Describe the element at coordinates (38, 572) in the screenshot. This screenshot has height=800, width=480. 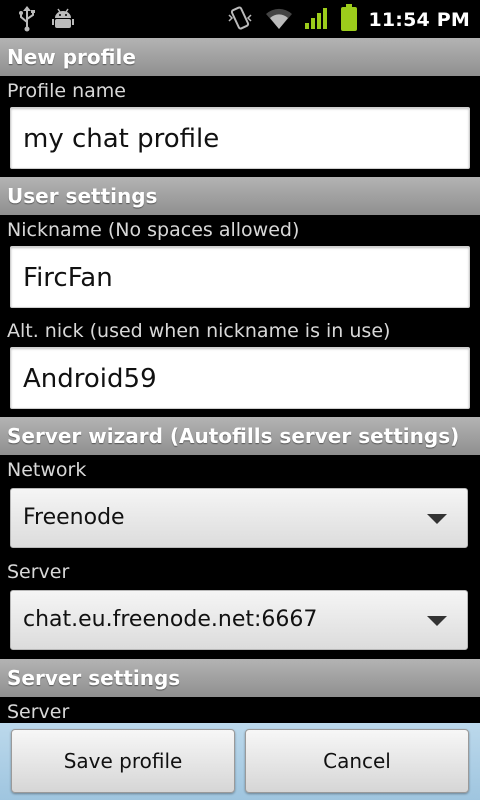
I see `server-label: Server` at that location.